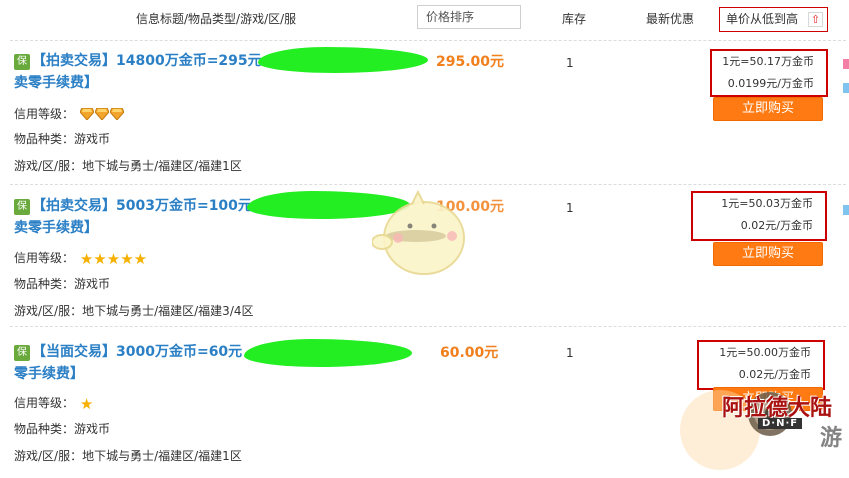  I want to click on listing-title: 保【拍卖交易】14800万金币=295元, so click(138, 61).